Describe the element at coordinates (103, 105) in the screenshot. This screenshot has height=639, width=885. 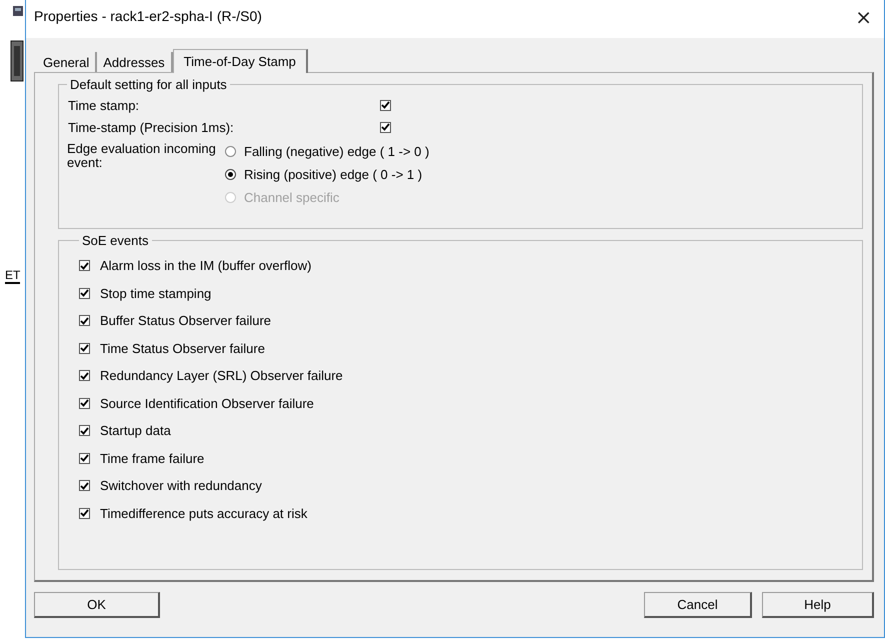
I see `setting-label: Time stamp:` at that location.